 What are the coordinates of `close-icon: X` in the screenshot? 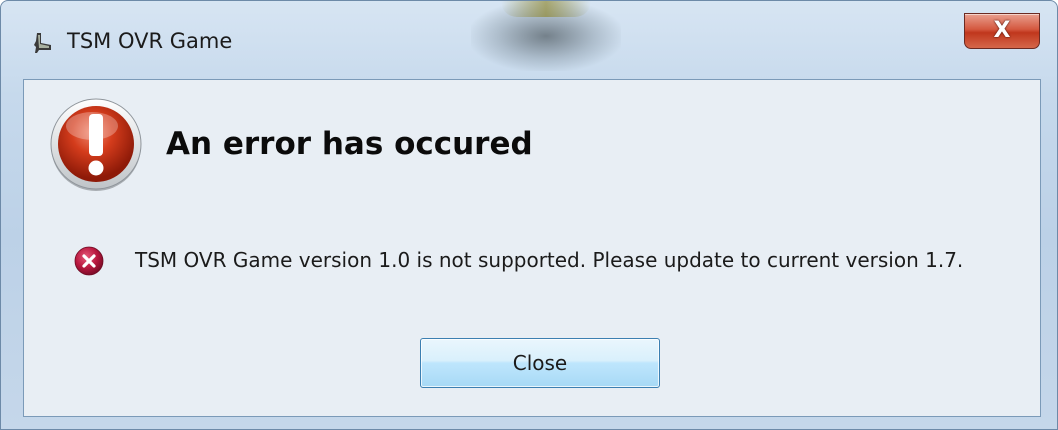 It's located at (1002, 30).